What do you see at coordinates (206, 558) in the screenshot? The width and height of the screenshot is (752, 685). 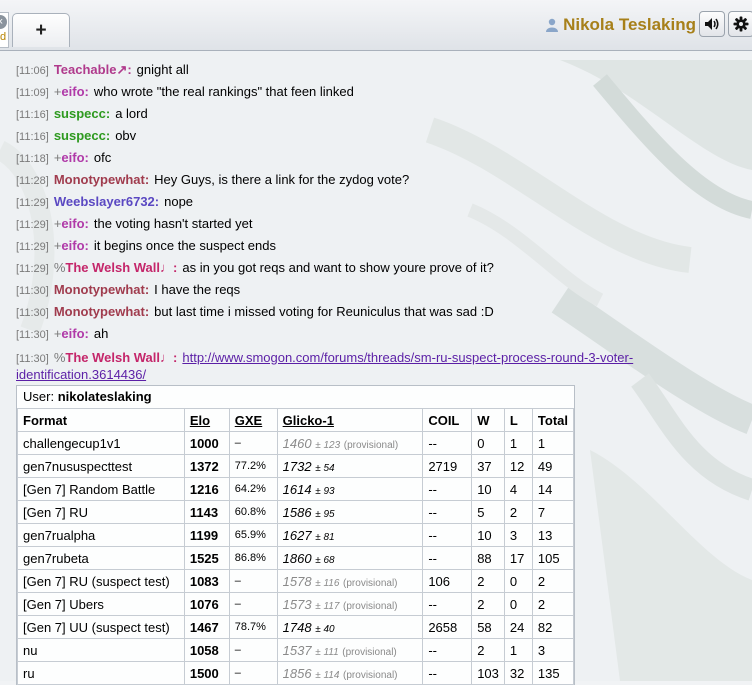 I see `elo-cell: 1525` at bounding box center [206, 558].